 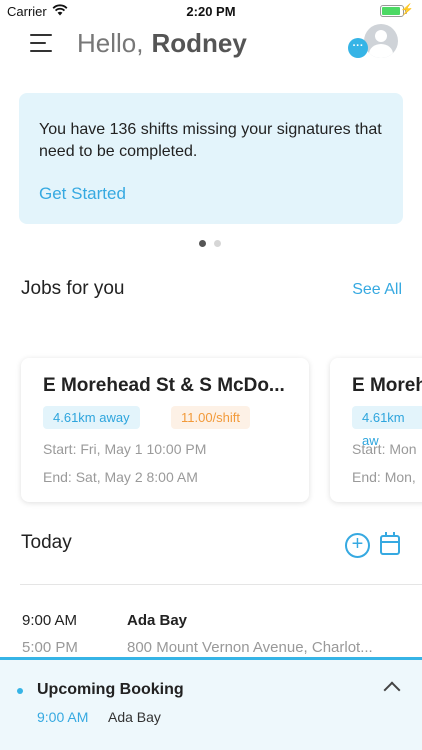 I want to click on jobs-section-title: Jobs for you, so click(x=73, y=288).